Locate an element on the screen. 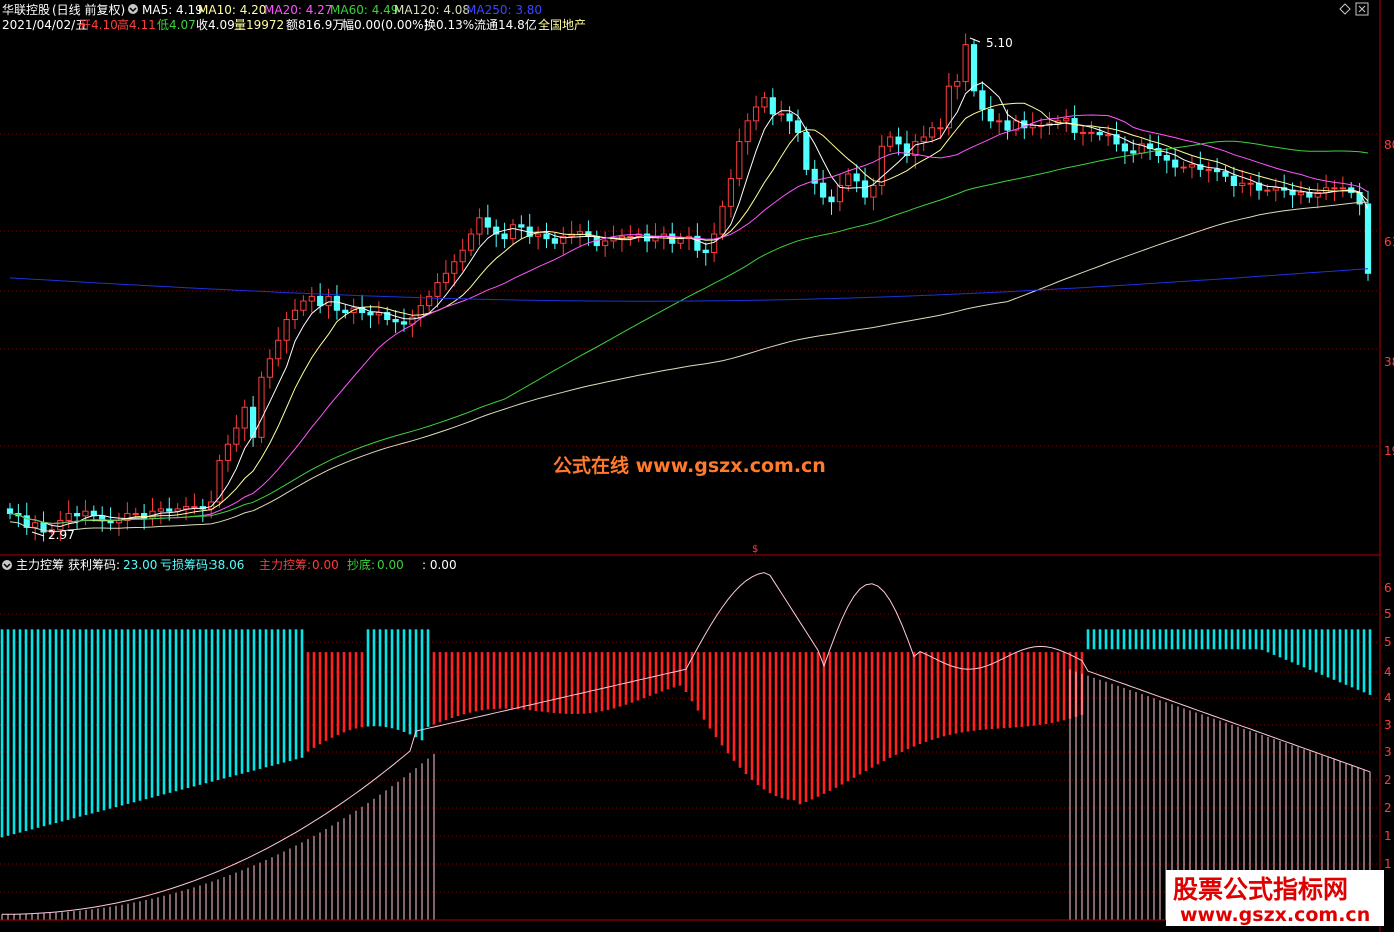 Image resolution: width=1394 pixels, height=932 pixels. period: (日线 前复权) is located at coordinates (88, 9).